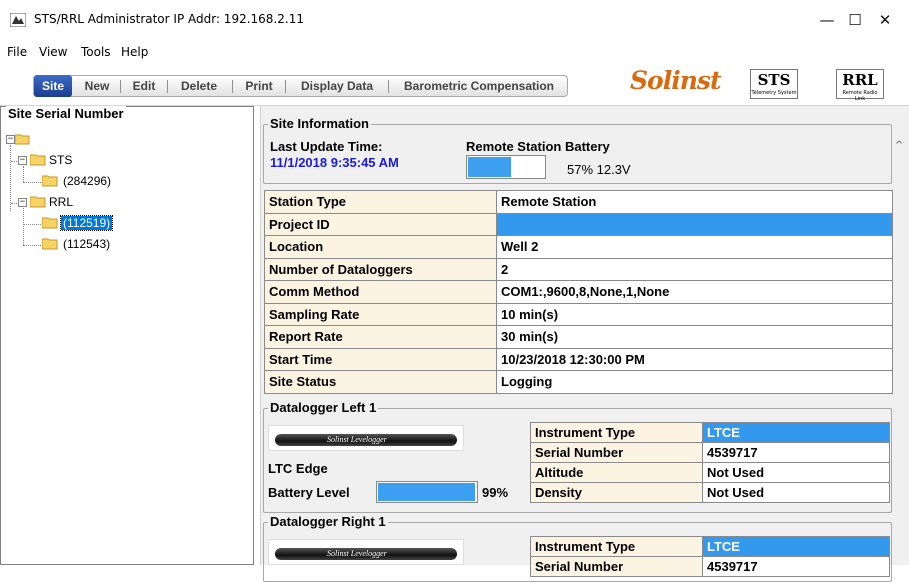 This screenshot has width=909, height=582. What do you see at coordinates (87, 181) in the screenshot?
I see `tree-node-sts-284296: (284296)` at bounding box center [87, 181].